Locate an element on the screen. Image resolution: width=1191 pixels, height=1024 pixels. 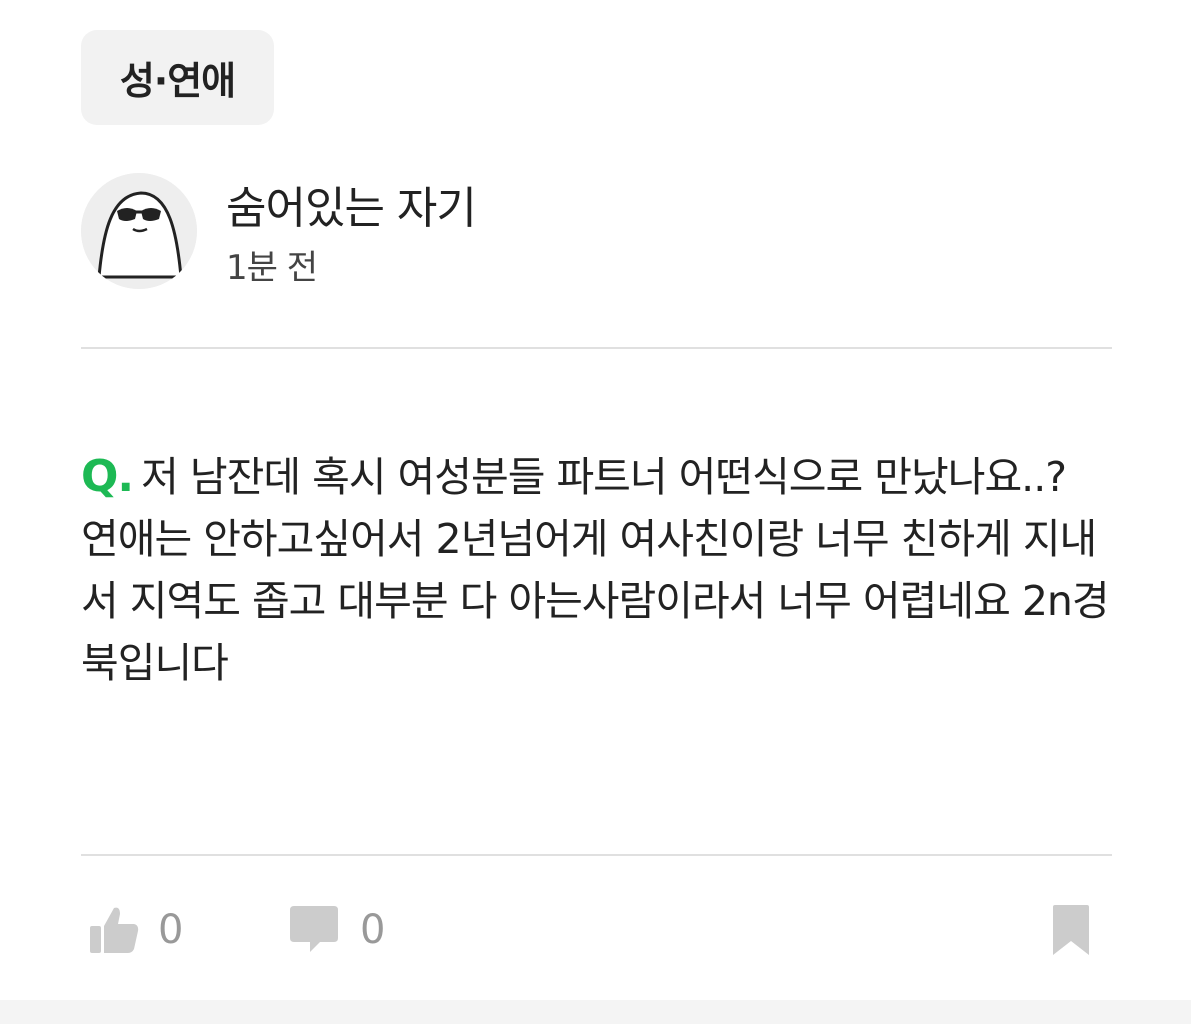
like-button: 0 is located at coordinates (135, 930).